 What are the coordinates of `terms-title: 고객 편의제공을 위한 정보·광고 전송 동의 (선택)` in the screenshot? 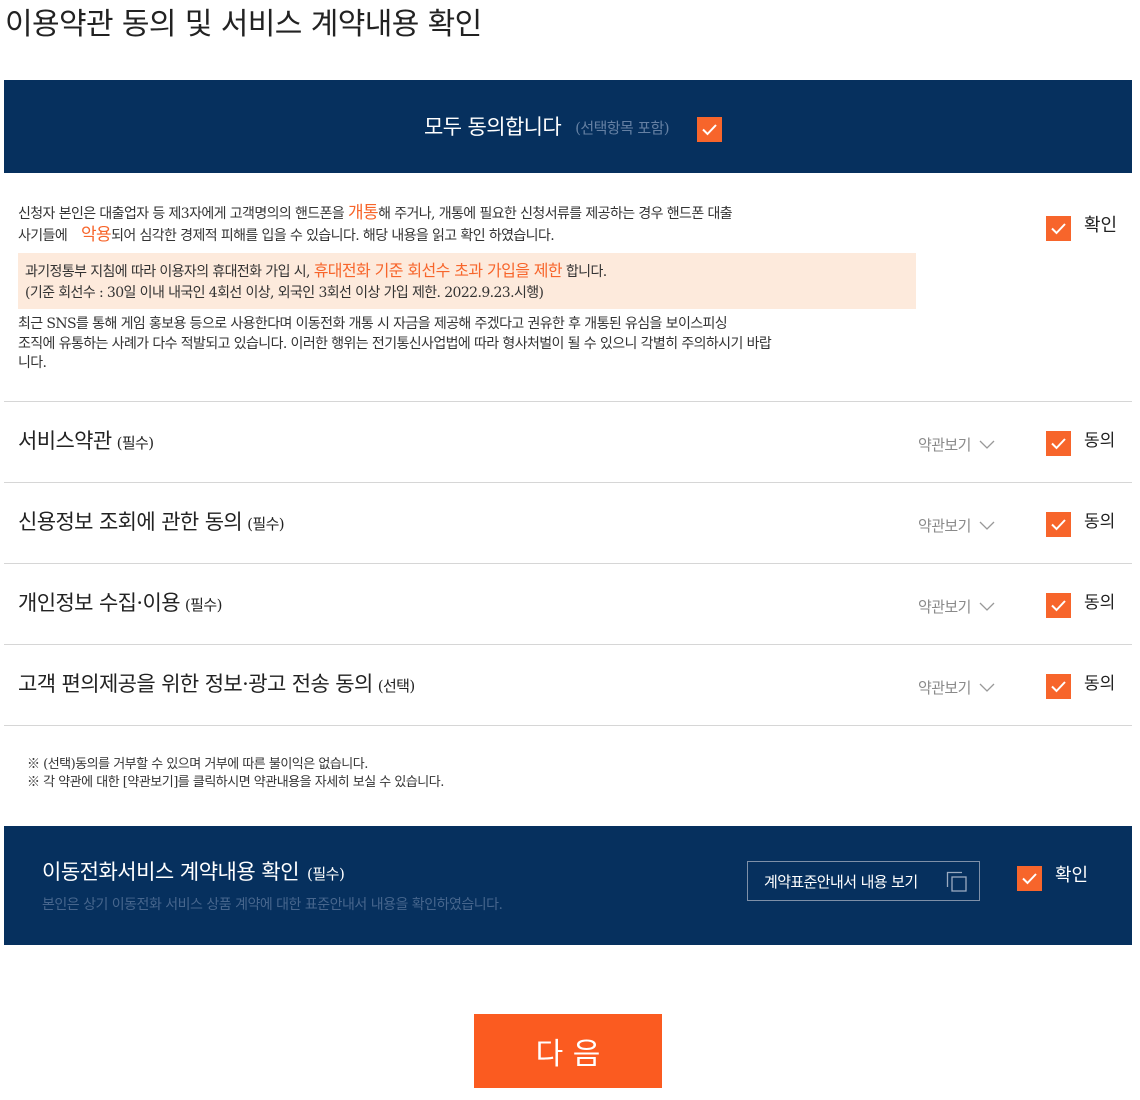 It's located at (216, 685).